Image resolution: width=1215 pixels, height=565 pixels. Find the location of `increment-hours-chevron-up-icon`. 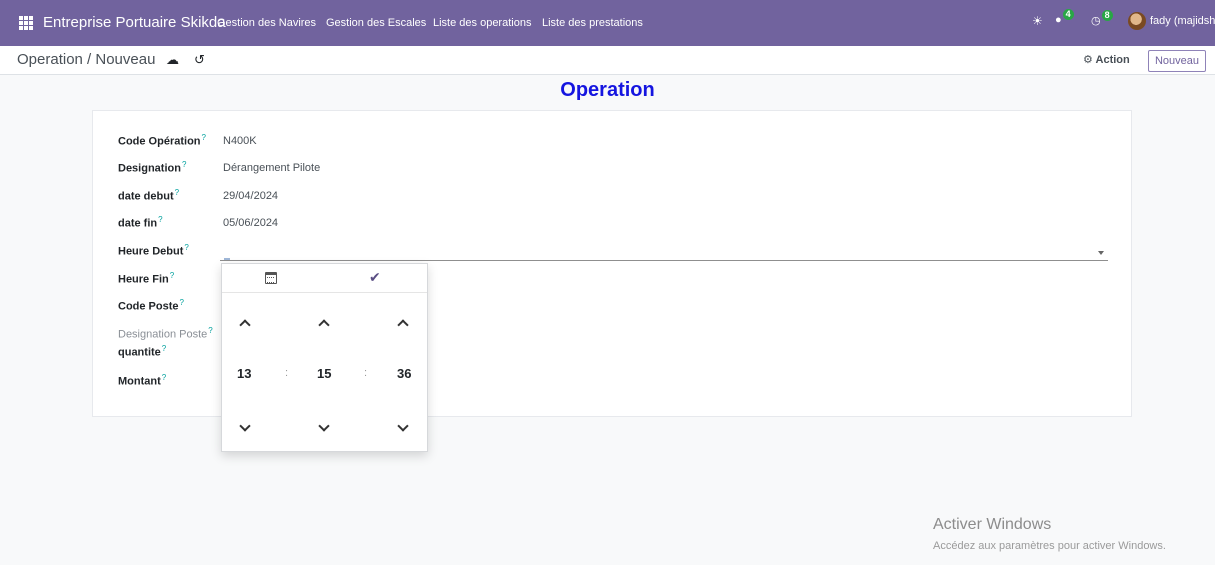

increment-hours-chevron-up-icon is located at coordinates (245, 323).